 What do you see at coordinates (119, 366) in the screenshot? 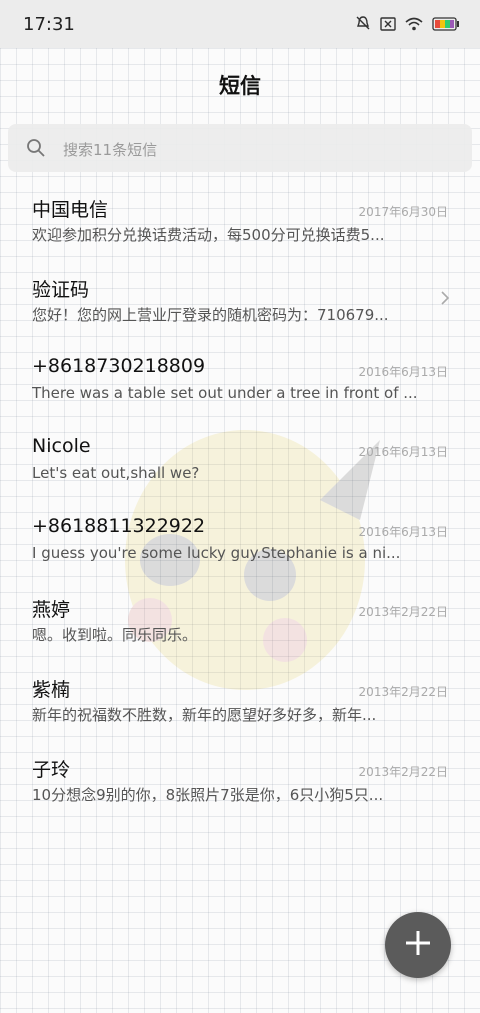
I see `message-sender: +8618730218809` at bounding box center [119, 366].